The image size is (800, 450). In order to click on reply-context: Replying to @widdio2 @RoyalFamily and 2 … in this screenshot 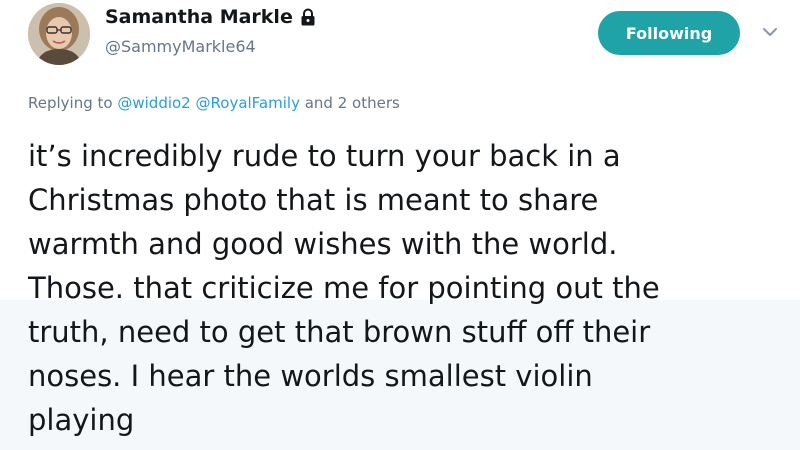, I will do `click(214, 103)`.